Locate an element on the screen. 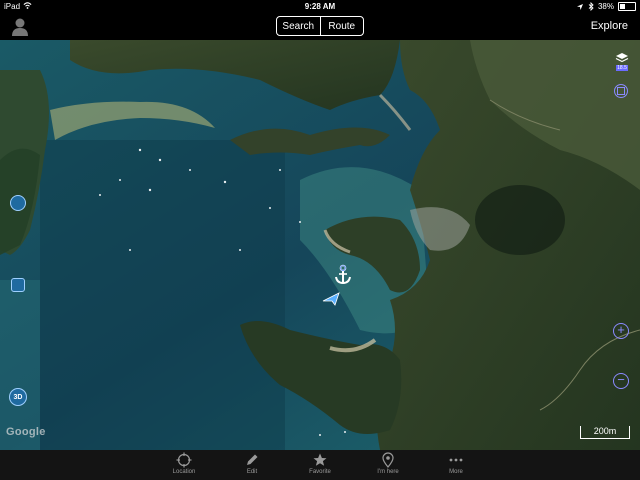 This screenshot has height=480, width=640. scale-bar: 200m is located at coordinates (605, 432).